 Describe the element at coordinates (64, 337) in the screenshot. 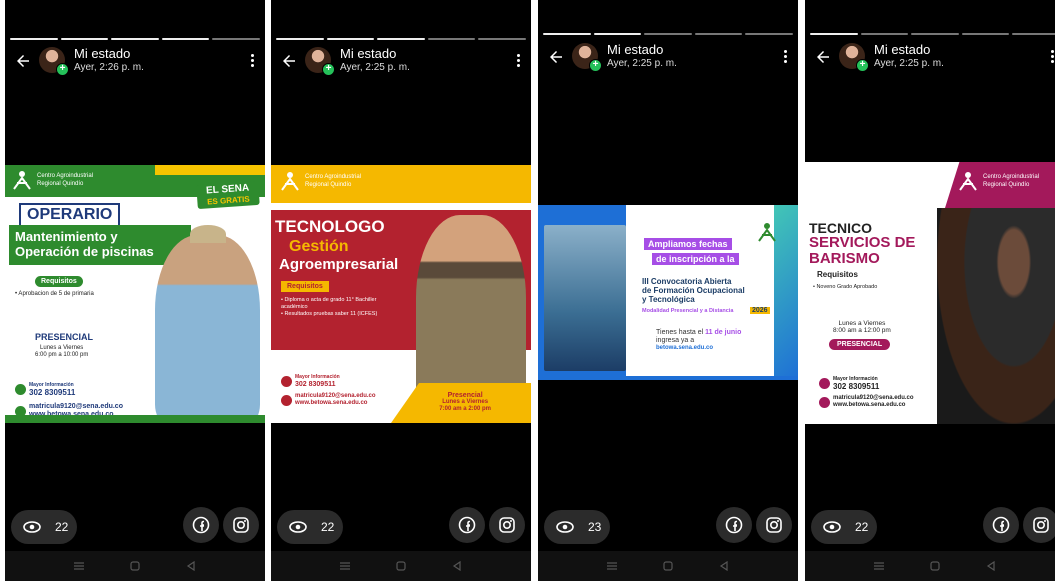

I see `modality: PRESENCIAL` at that location.